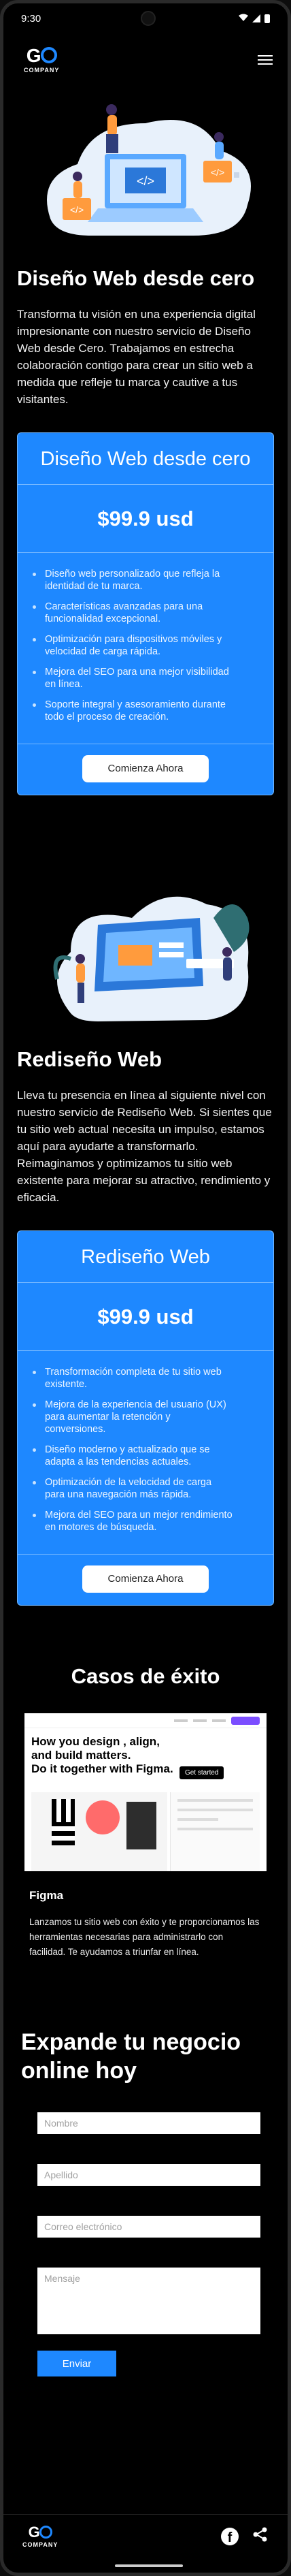 Image resolution: width=291 pixels, height=2576 pixels. I want to click on site-header: G COMPANY, so click(146, 59).